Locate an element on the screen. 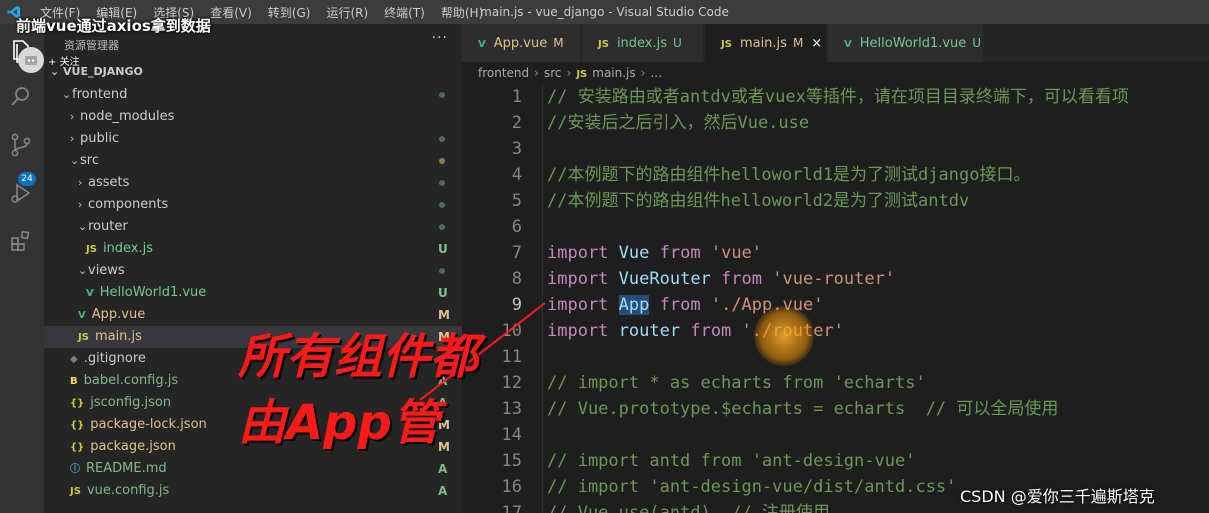 This screenshot has height=513, width=1209. uploader-avatar is located at coordinates (31, 60).